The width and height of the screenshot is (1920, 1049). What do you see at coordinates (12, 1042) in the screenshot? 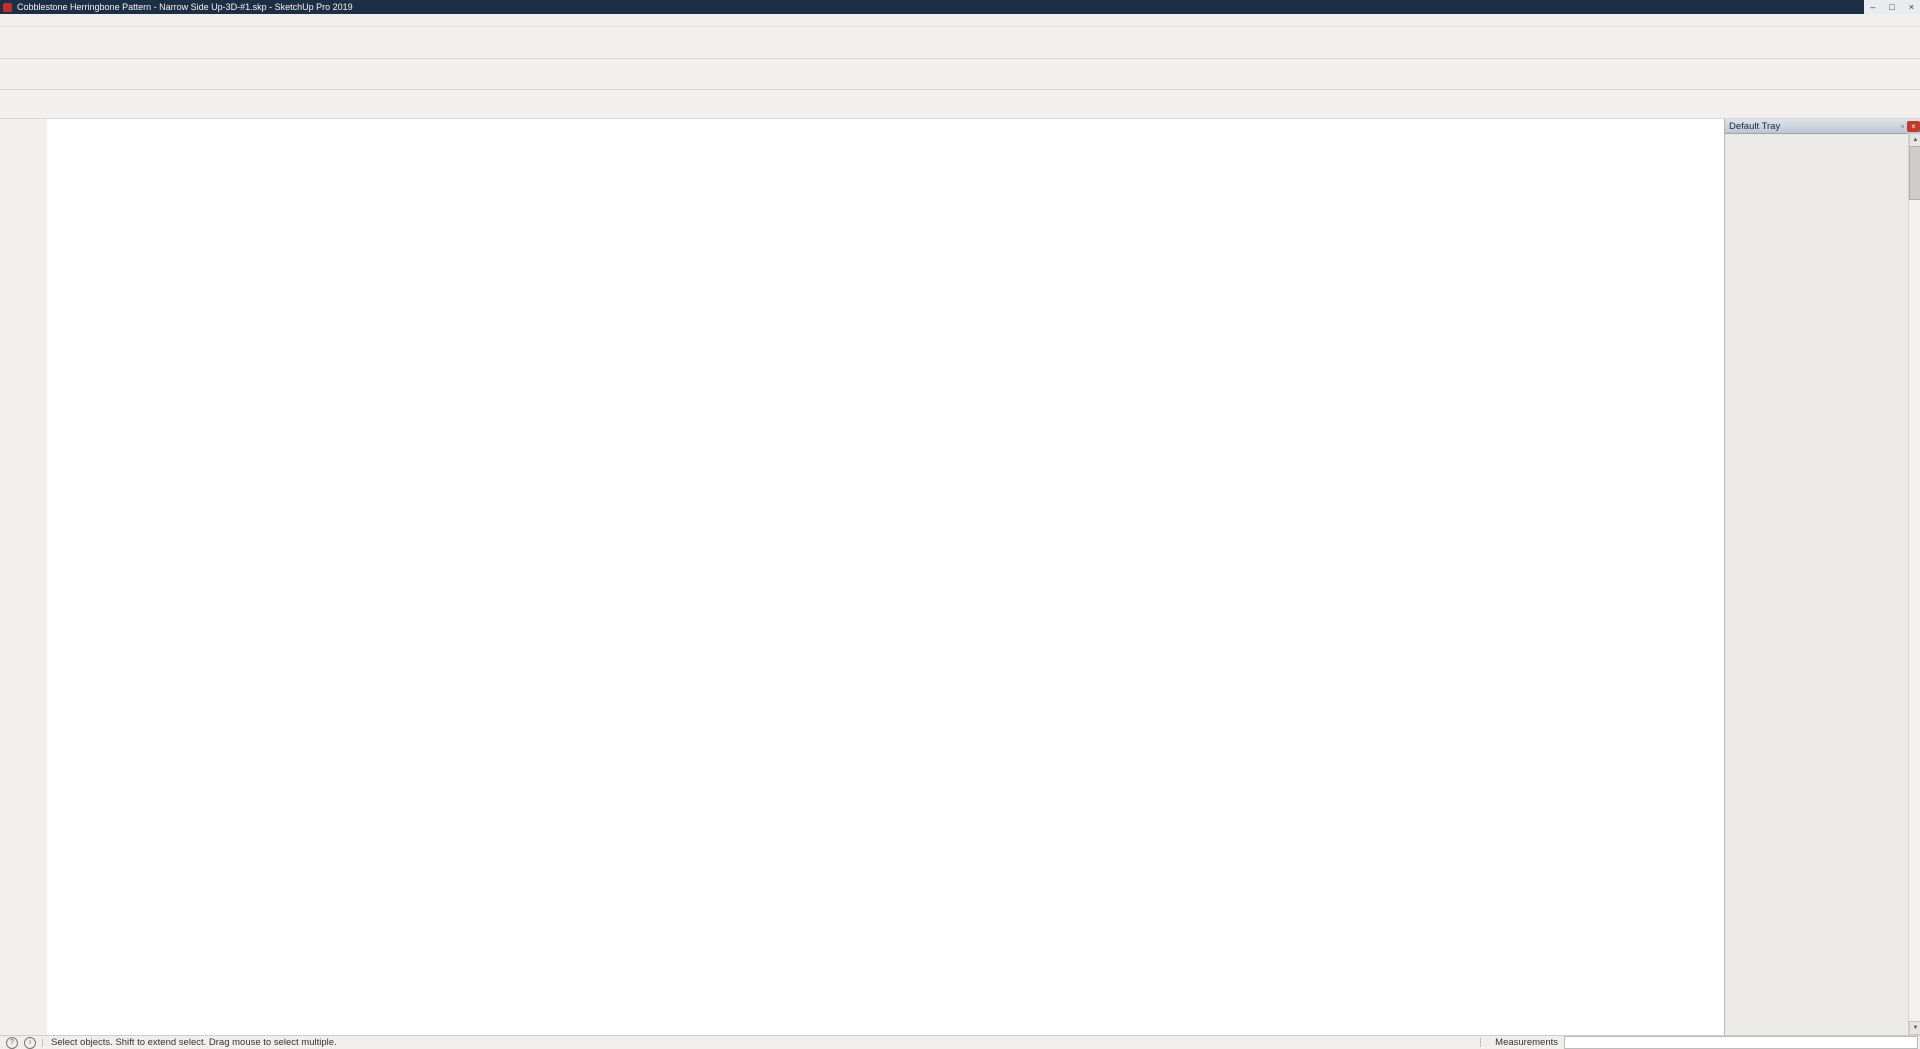
I see `geolocation-icon: ?` at bounding box center [12, 1042].